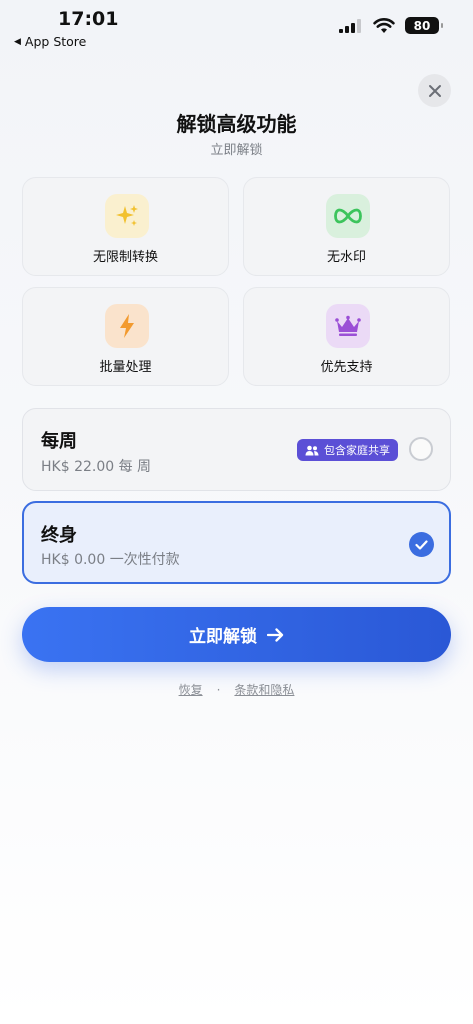 This screenshot has height=1024, width=473. What do you see at coordinates (59, 535) in the screenshot?
I see `plan-name: 终身` at bounding box center [59, 535].